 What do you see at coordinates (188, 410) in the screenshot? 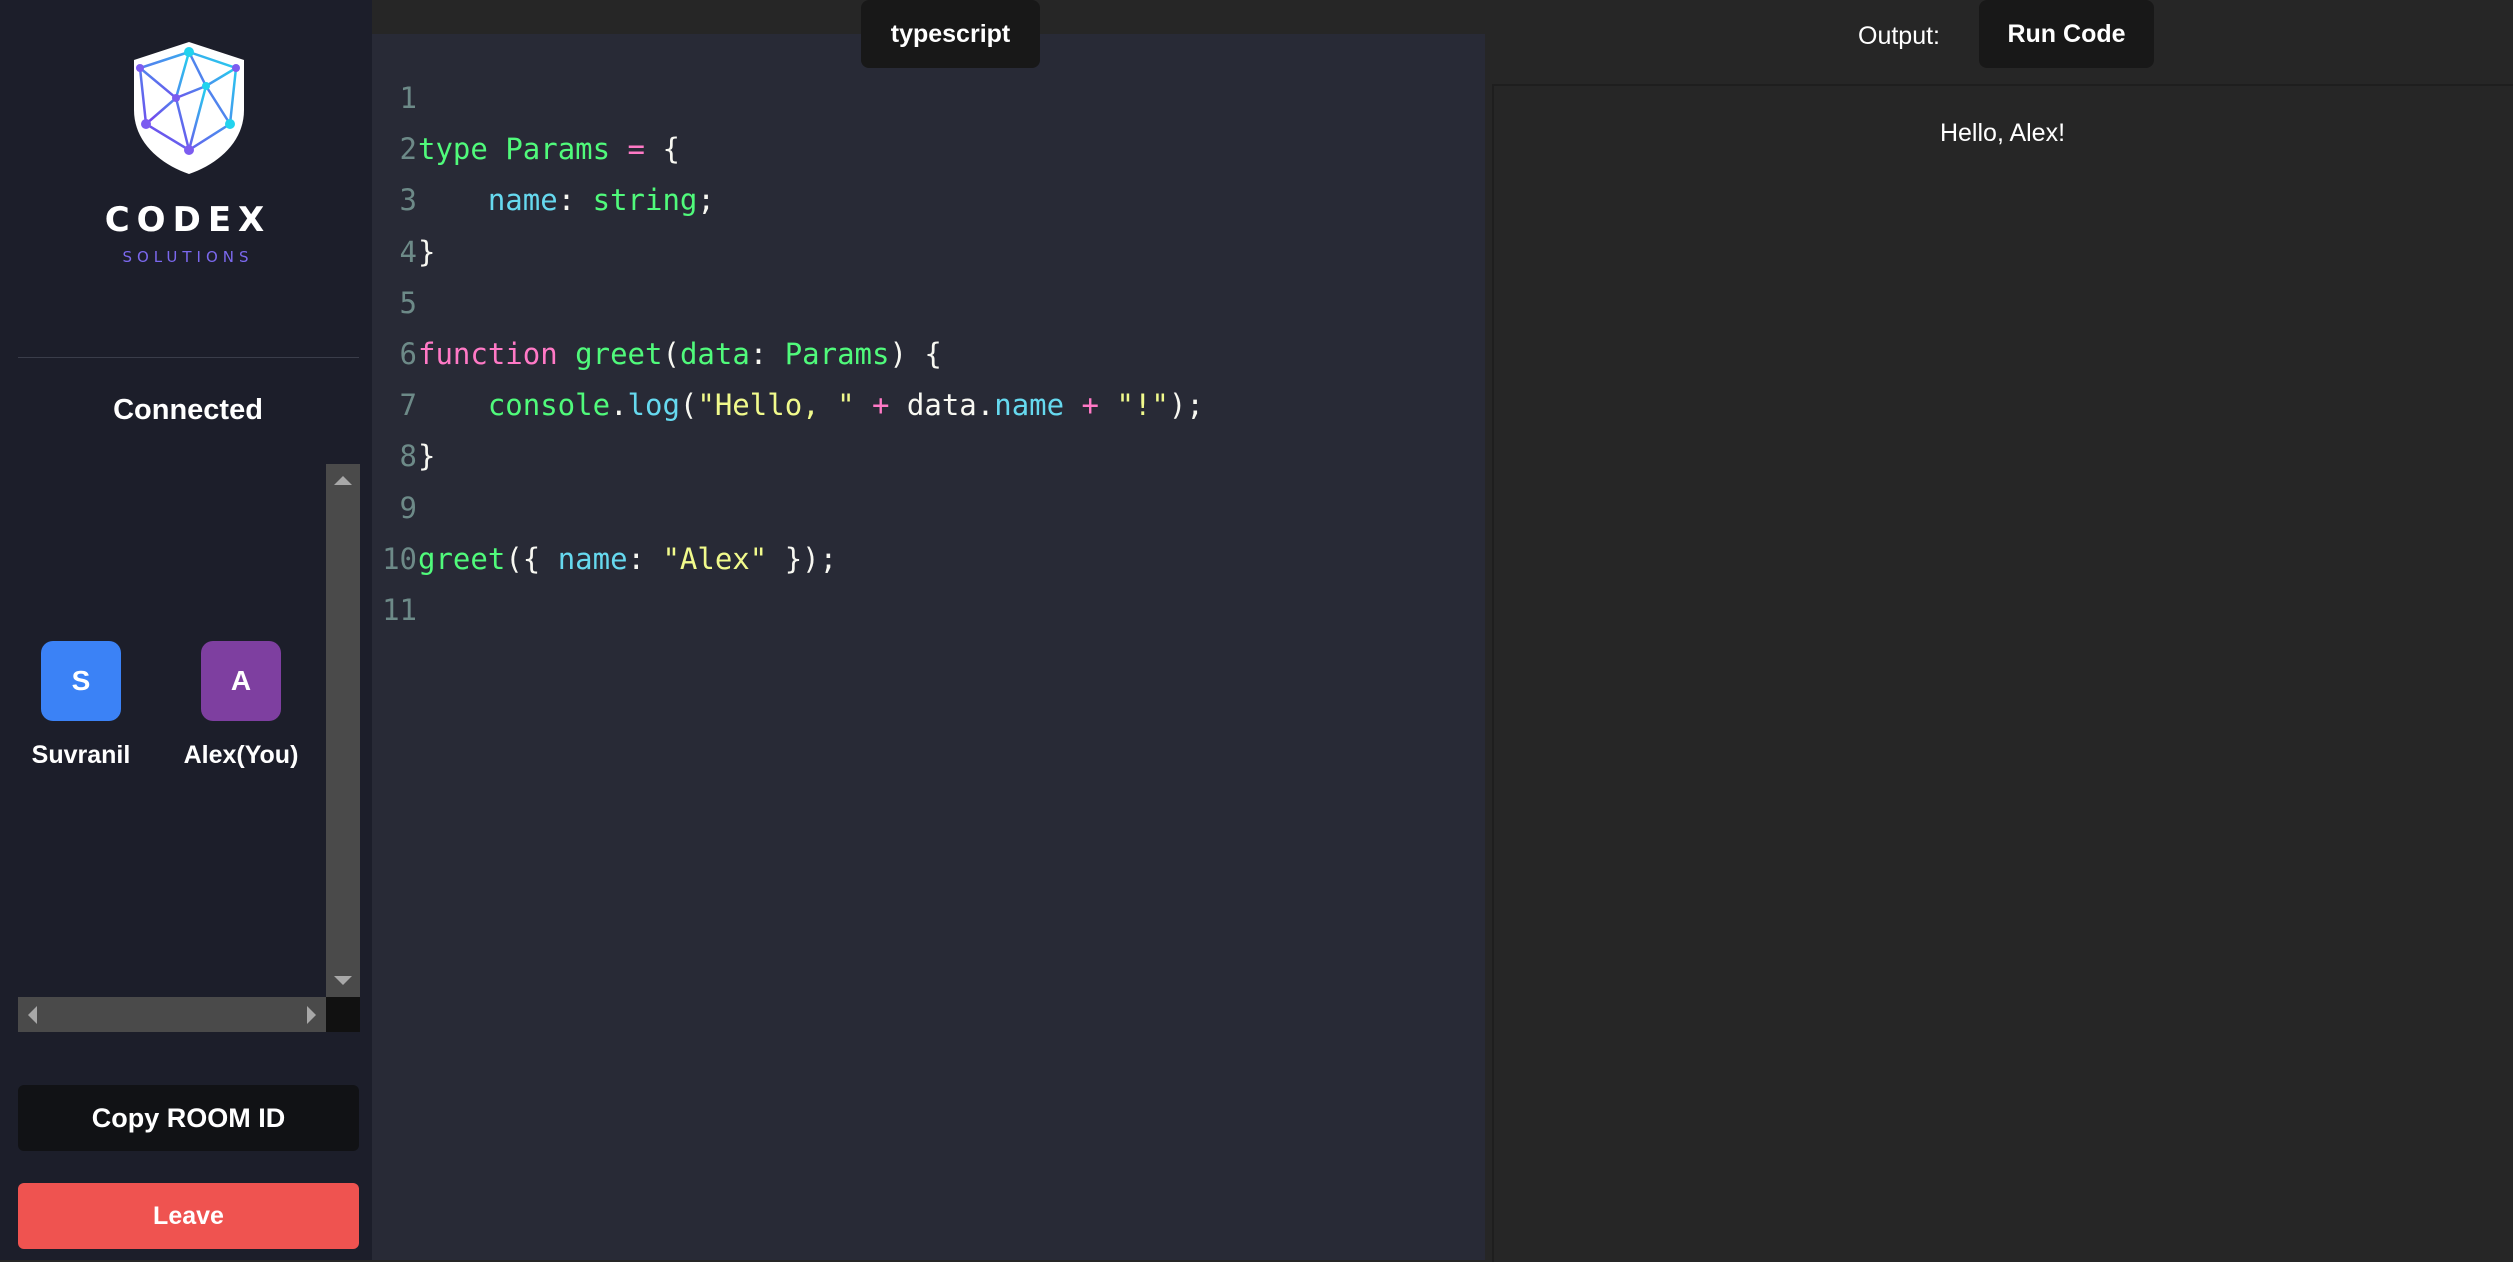
I see `connected-title: Connected` at bounding box center [188, 410].